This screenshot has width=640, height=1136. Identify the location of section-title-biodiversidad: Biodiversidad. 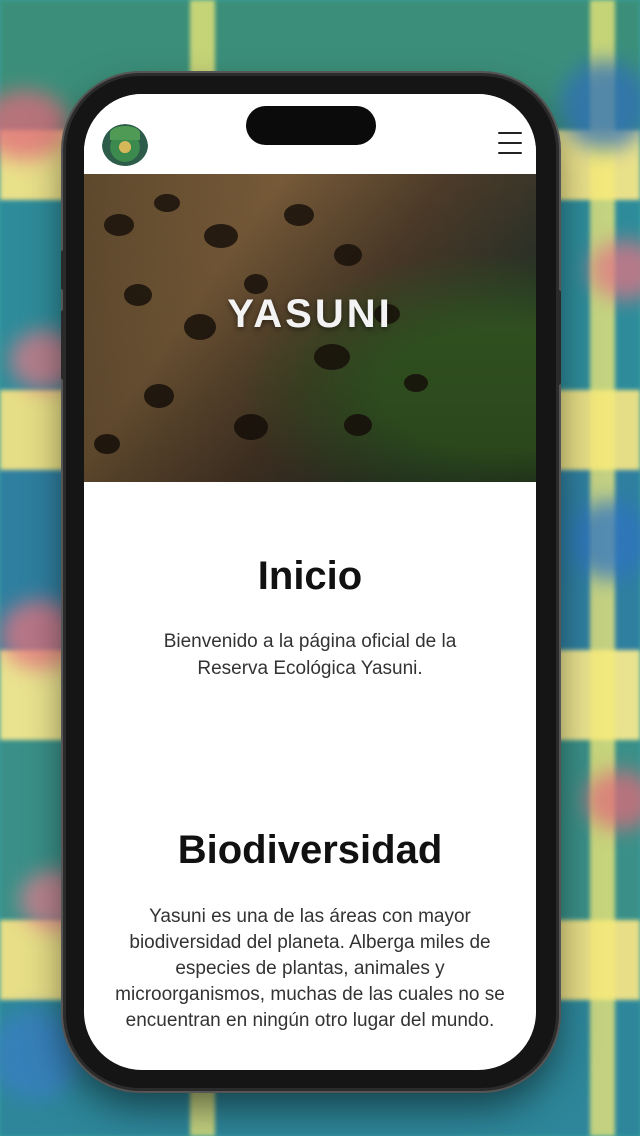
(310, 850).